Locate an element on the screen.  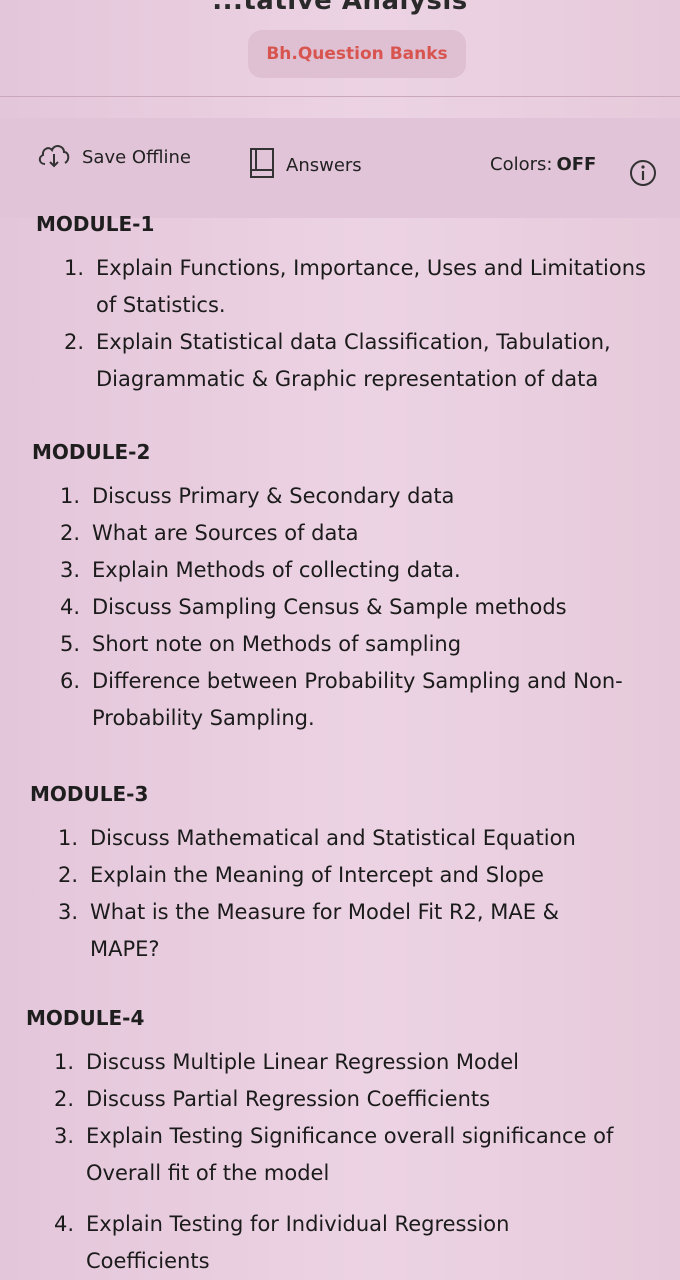
question-item: 5. Short note on Methods of sampling is located at coordinates (360, 644).